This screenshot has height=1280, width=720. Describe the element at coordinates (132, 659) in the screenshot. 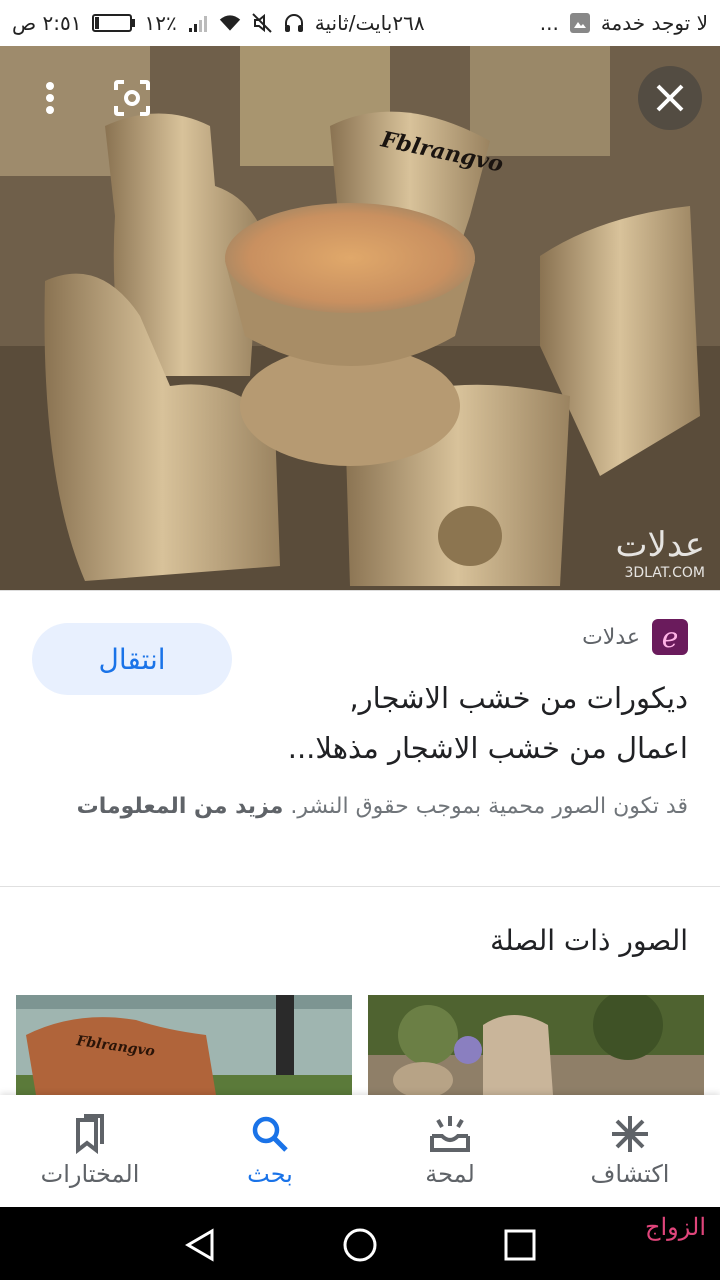

I see `visit-button: انتقال` at that location.